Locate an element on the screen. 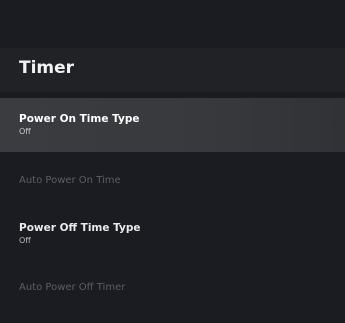 The height and width of the screenshot is (323, 345). power-on-time-type-value: Off is located at coordinates (25, 131).